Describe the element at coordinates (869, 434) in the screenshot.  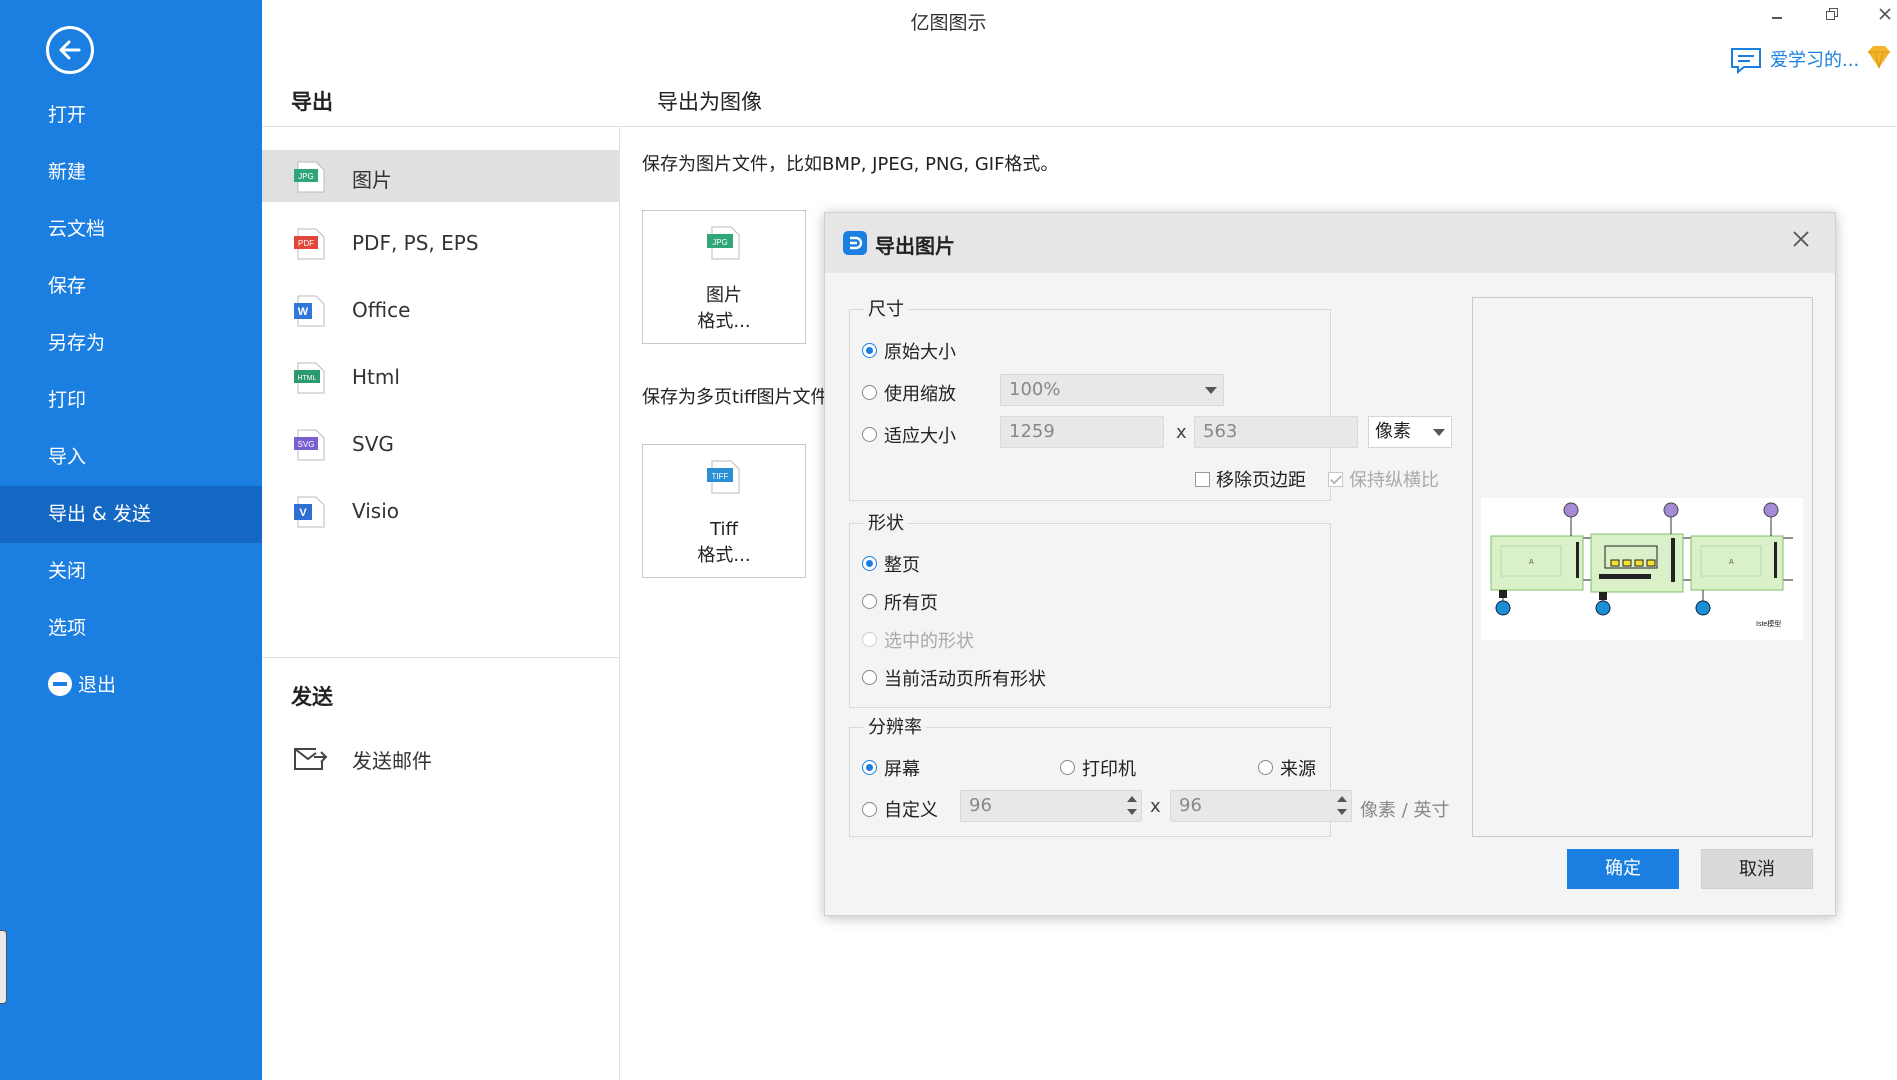
I see `radio-fit-size` at that location.